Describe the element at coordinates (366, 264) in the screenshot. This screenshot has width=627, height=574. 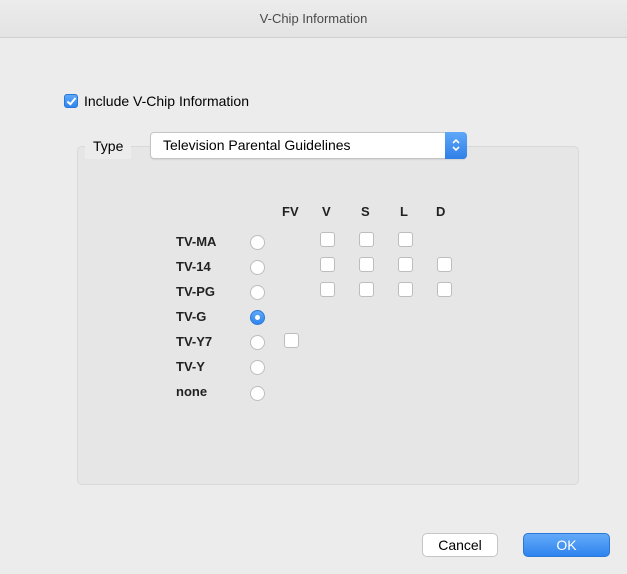
I see `checkbox-tv-14-s` at that location.